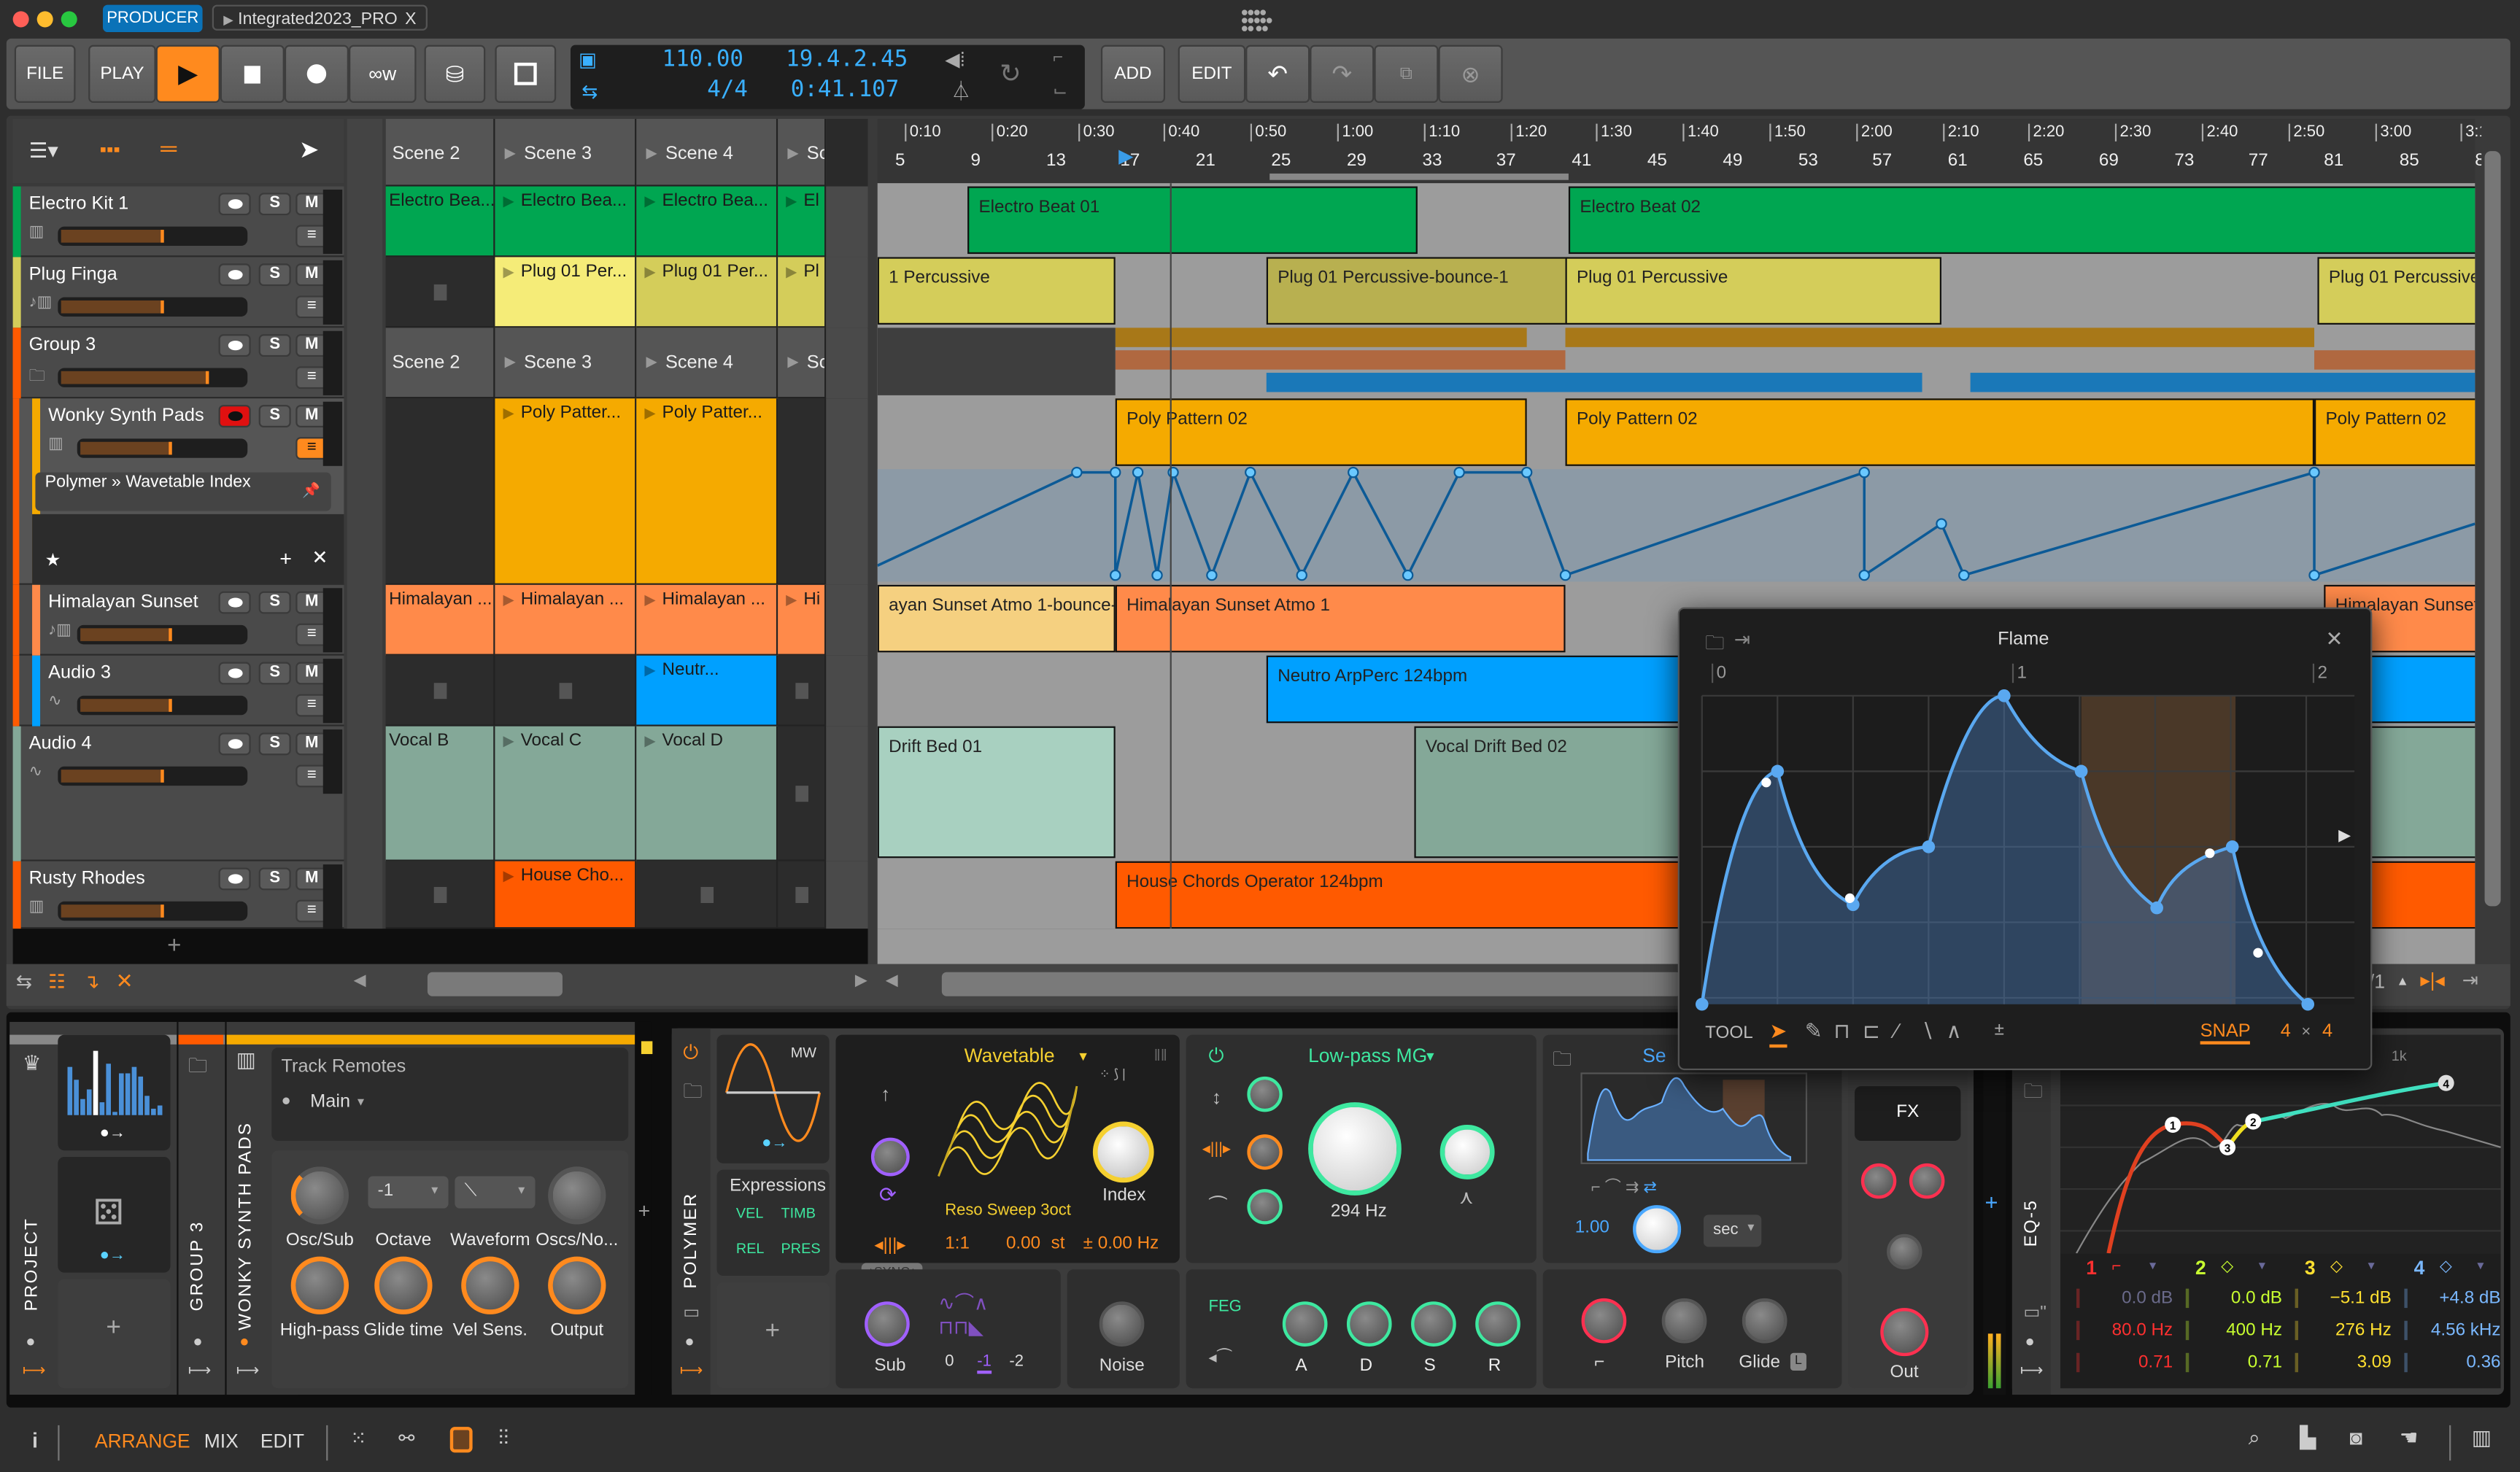 The height and width of the screenshot is (1472, 2520). Describe the element at coordinates (526, 73) in the screenshot. I see `layout-button` at that location.